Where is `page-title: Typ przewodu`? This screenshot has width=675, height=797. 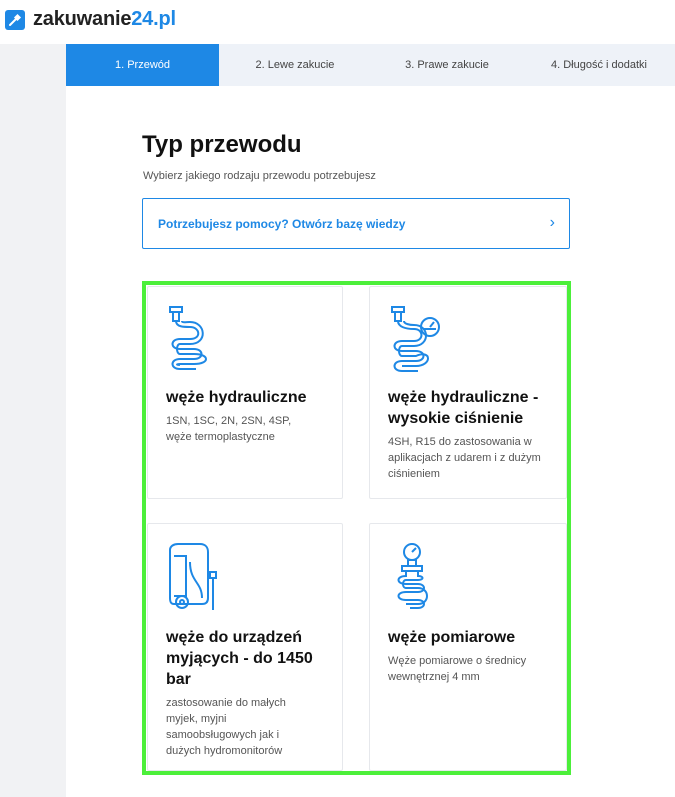
page-title: Typ przewodu is located at coordinates (222, 144).